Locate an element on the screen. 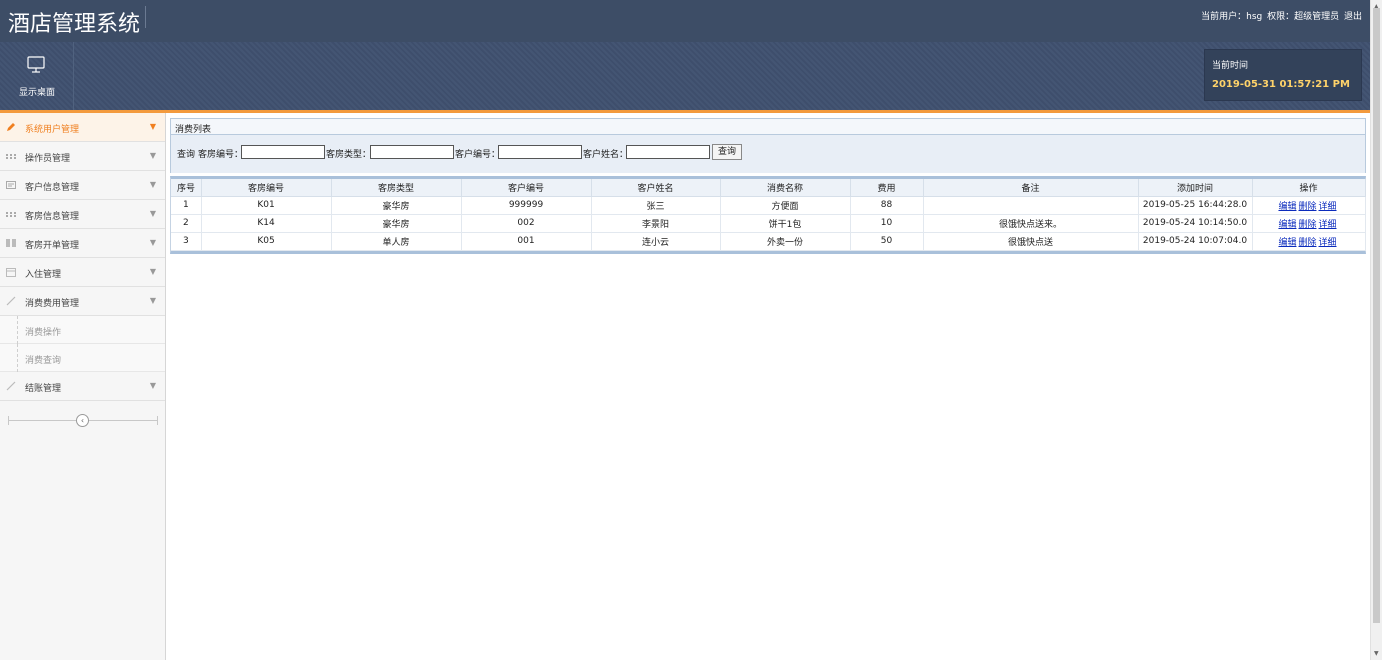  search-prefix: 查询 is located at coordinates (186, 155).